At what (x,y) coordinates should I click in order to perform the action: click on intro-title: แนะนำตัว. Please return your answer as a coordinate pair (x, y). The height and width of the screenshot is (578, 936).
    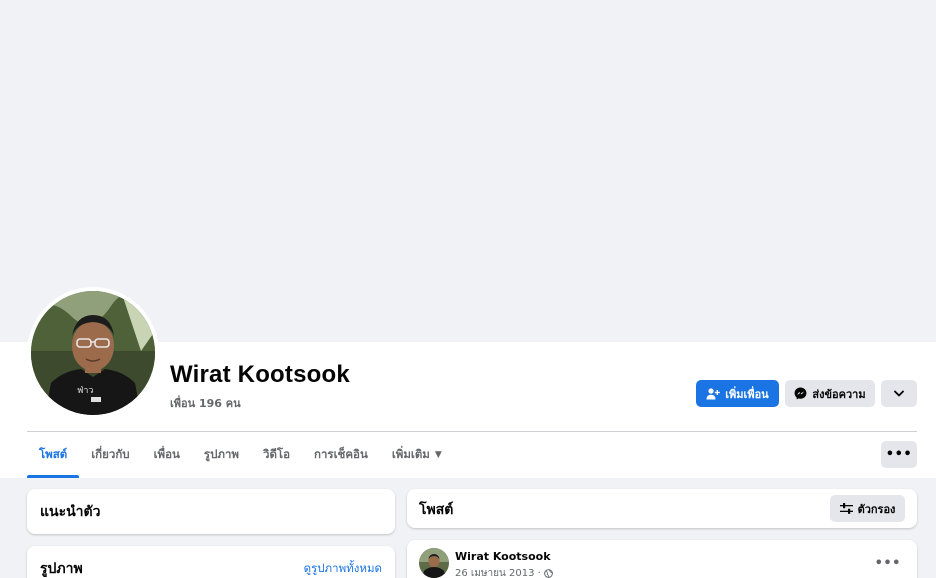
    Looking at the image, I should click on (70, 512).